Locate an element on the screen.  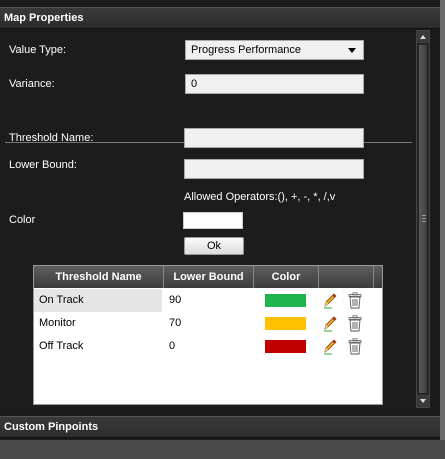
threshold-name-cell: Off Track is located at coordinates (61, 346).